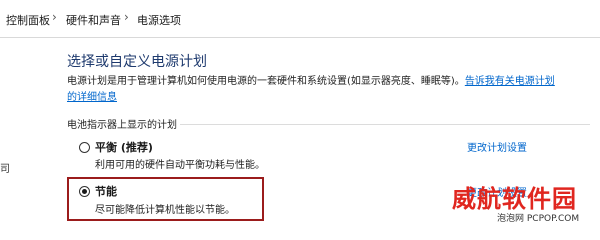 This screenshot has height=240, width=600. What do you see at coordinates (538, 219) in the screenshot?
I see `watermark-site: 泡泡网 PCPOP.COM` at bounding box center [538, 219].